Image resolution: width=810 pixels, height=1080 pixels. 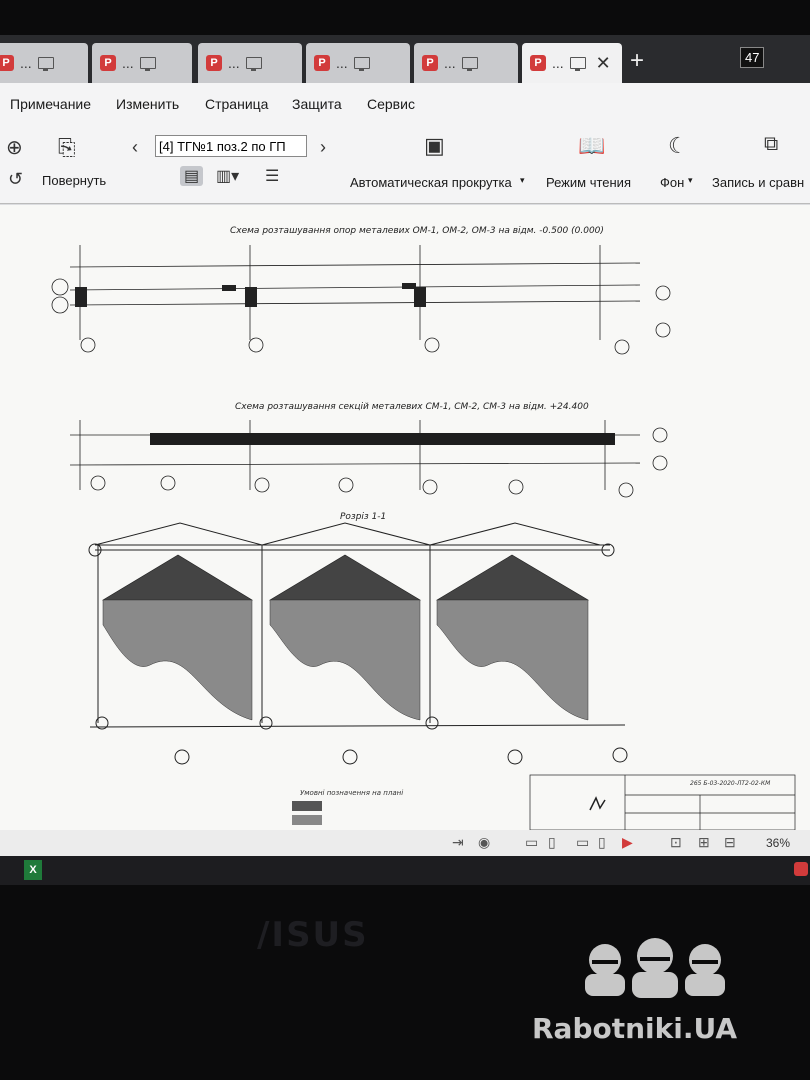 What do you see at coordinates (602, 842) in the screenshot?
I see `scroll-icon: ▯` at bounding box center [602, 842].